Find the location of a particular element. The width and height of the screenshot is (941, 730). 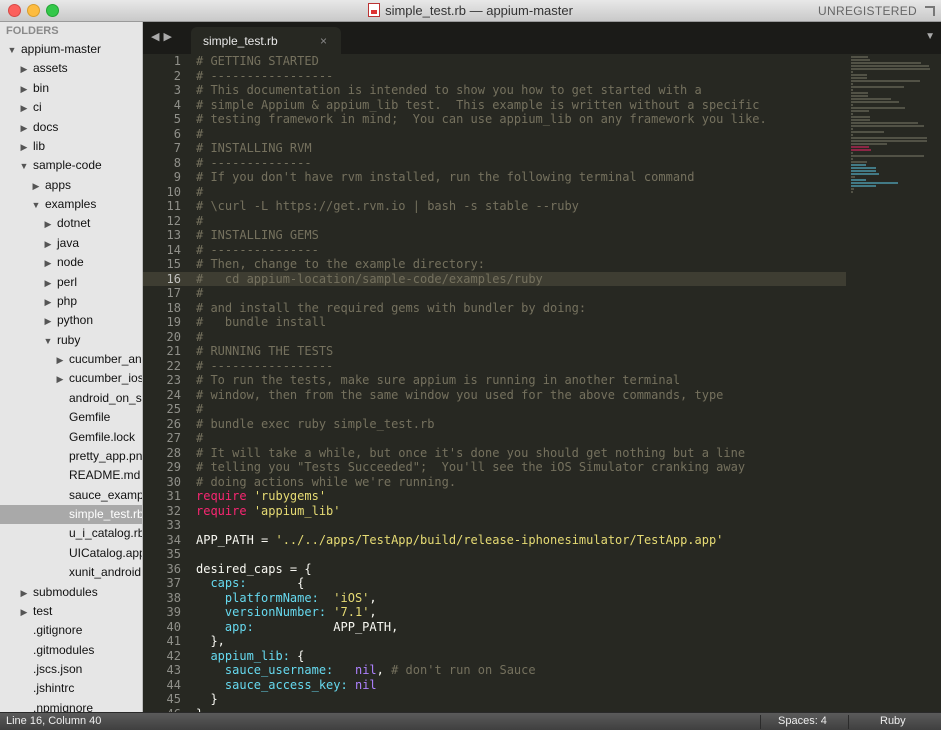

sidebar-folder: ▶ docs is located at coordinates (71, 127).